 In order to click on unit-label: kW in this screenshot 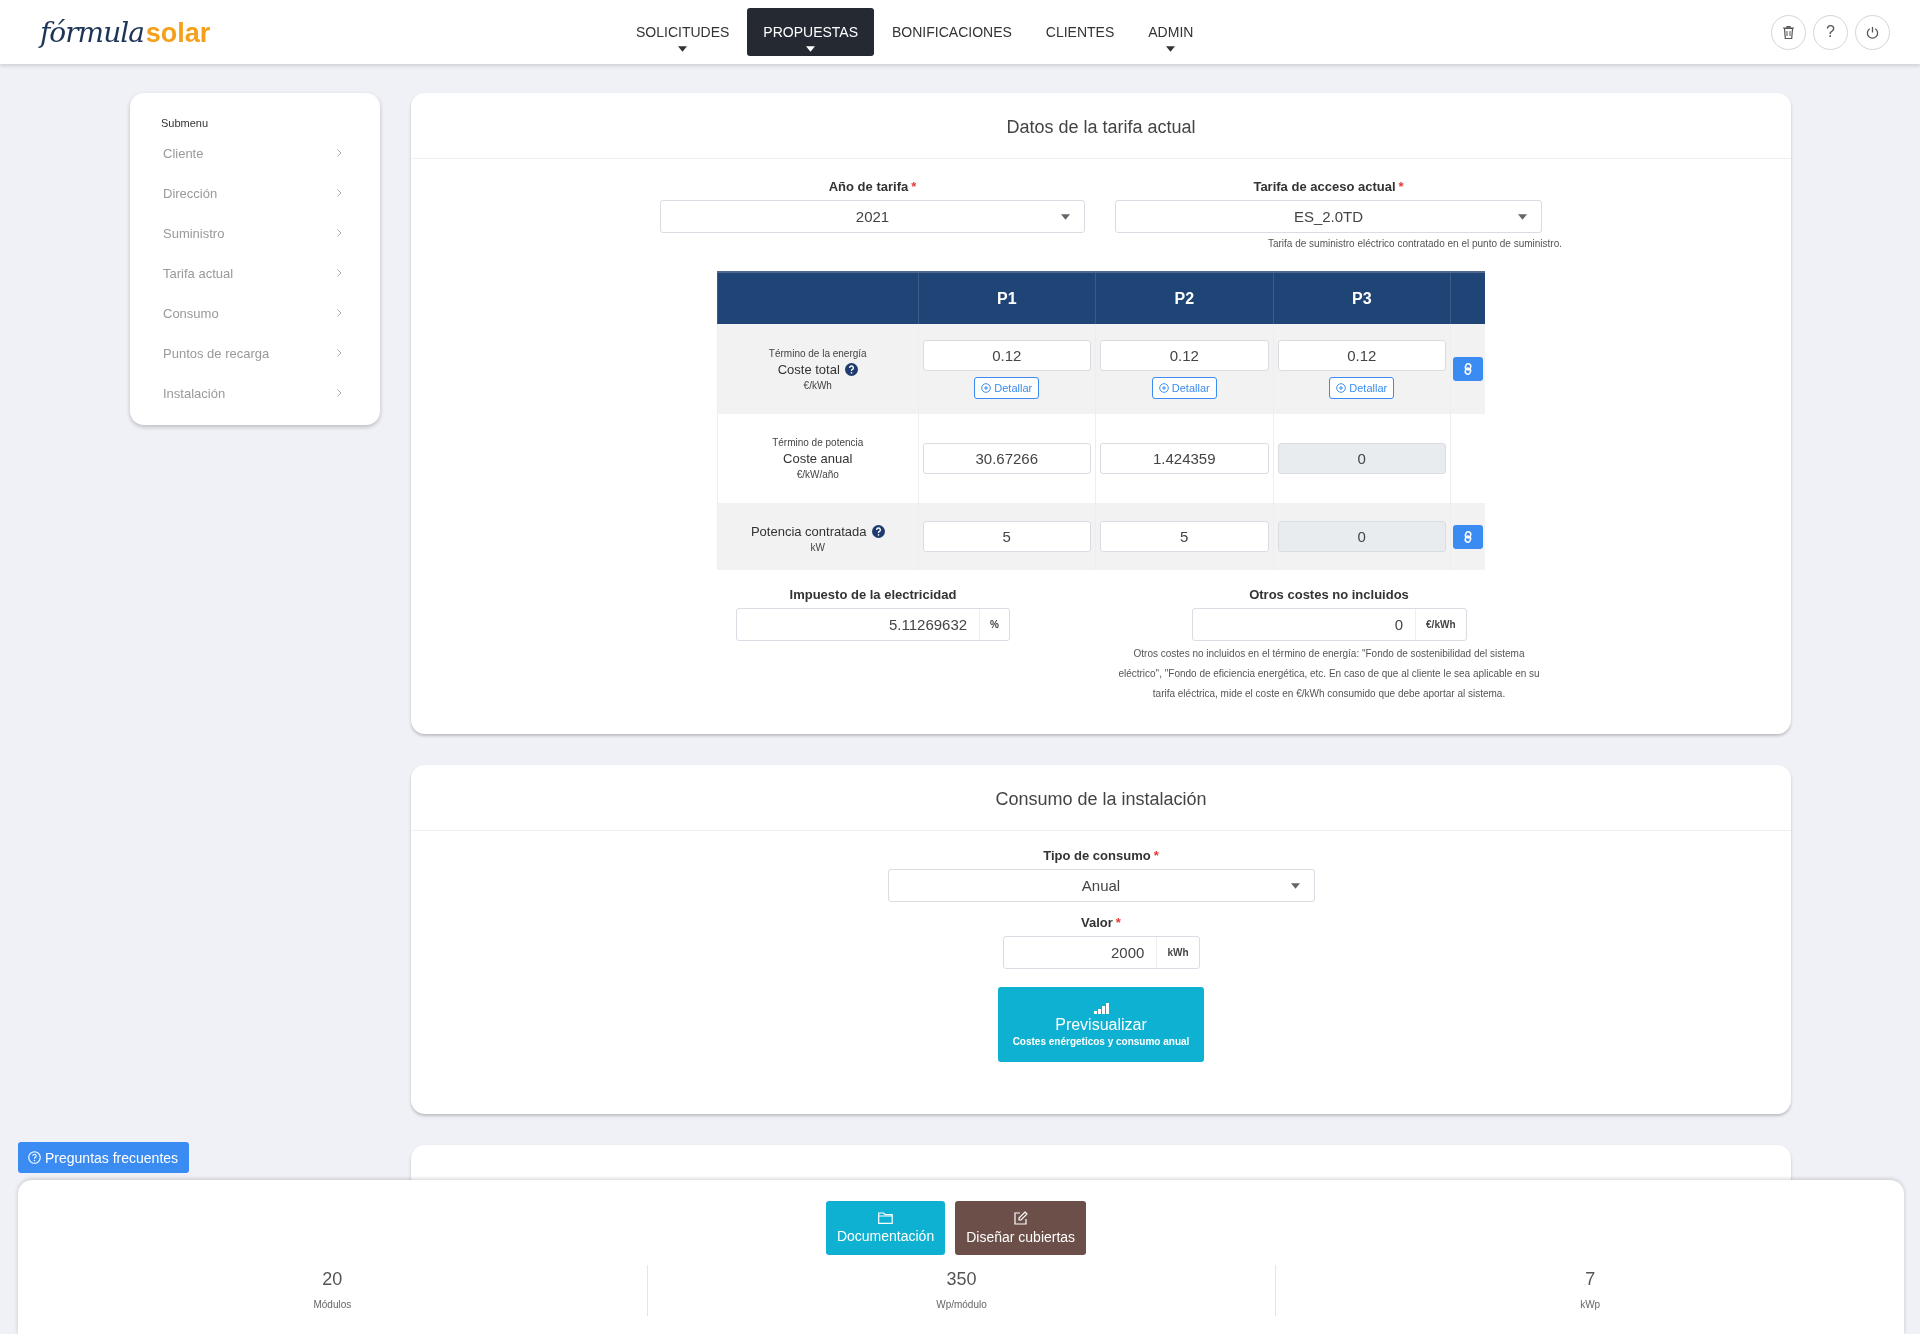, I will do `click(817, 547)`.